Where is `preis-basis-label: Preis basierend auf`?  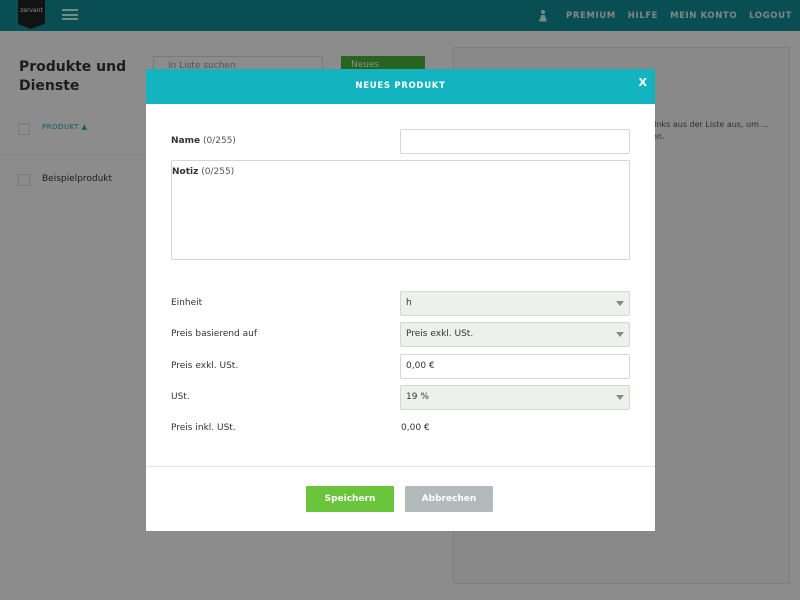
preis-basis-label: Preis basierend auf is located at coordinates (214, 334).